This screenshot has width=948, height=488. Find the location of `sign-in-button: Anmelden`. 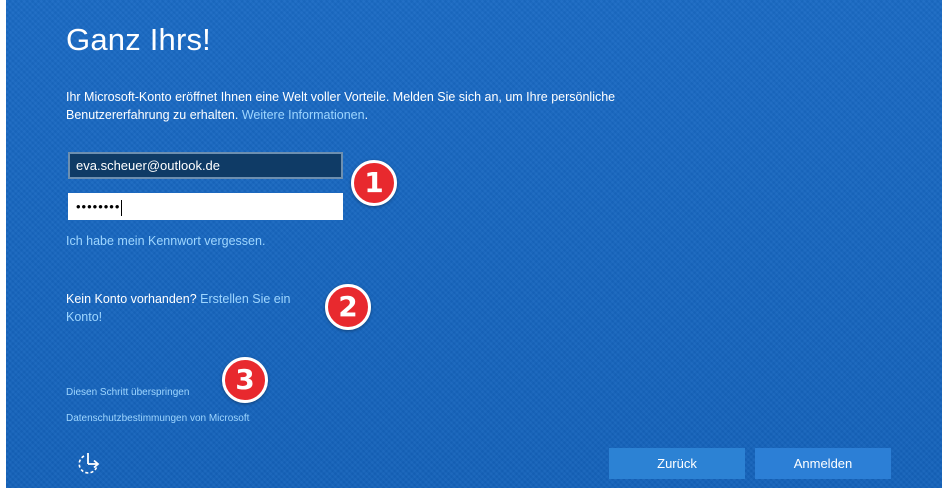

sign-in-button: Anmelden is located at coordinates (823, 463).